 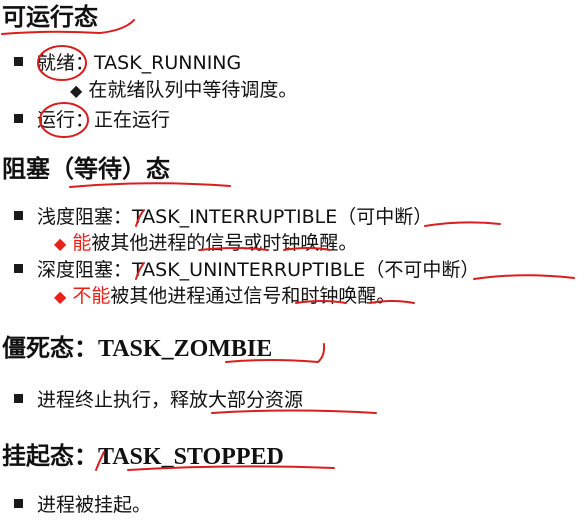 I want to click on ink-underline-uninterruptible, so click(x=524, y=277).